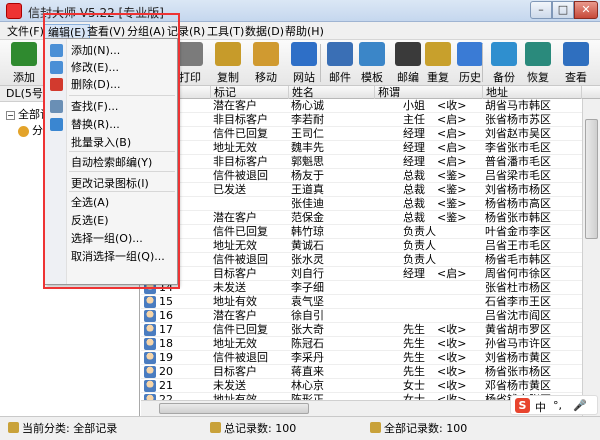 The image size is (600, 440). I want to click on table-row: 13目标客户刘自行经理<启>周省何市徐区, so click(361, 274).